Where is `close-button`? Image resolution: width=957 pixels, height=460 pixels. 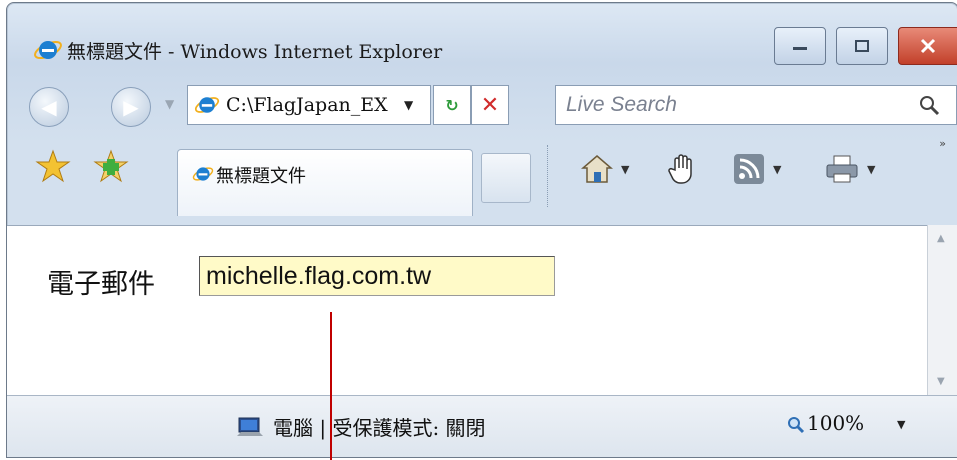 close-button is located at coordinates (927, 46).